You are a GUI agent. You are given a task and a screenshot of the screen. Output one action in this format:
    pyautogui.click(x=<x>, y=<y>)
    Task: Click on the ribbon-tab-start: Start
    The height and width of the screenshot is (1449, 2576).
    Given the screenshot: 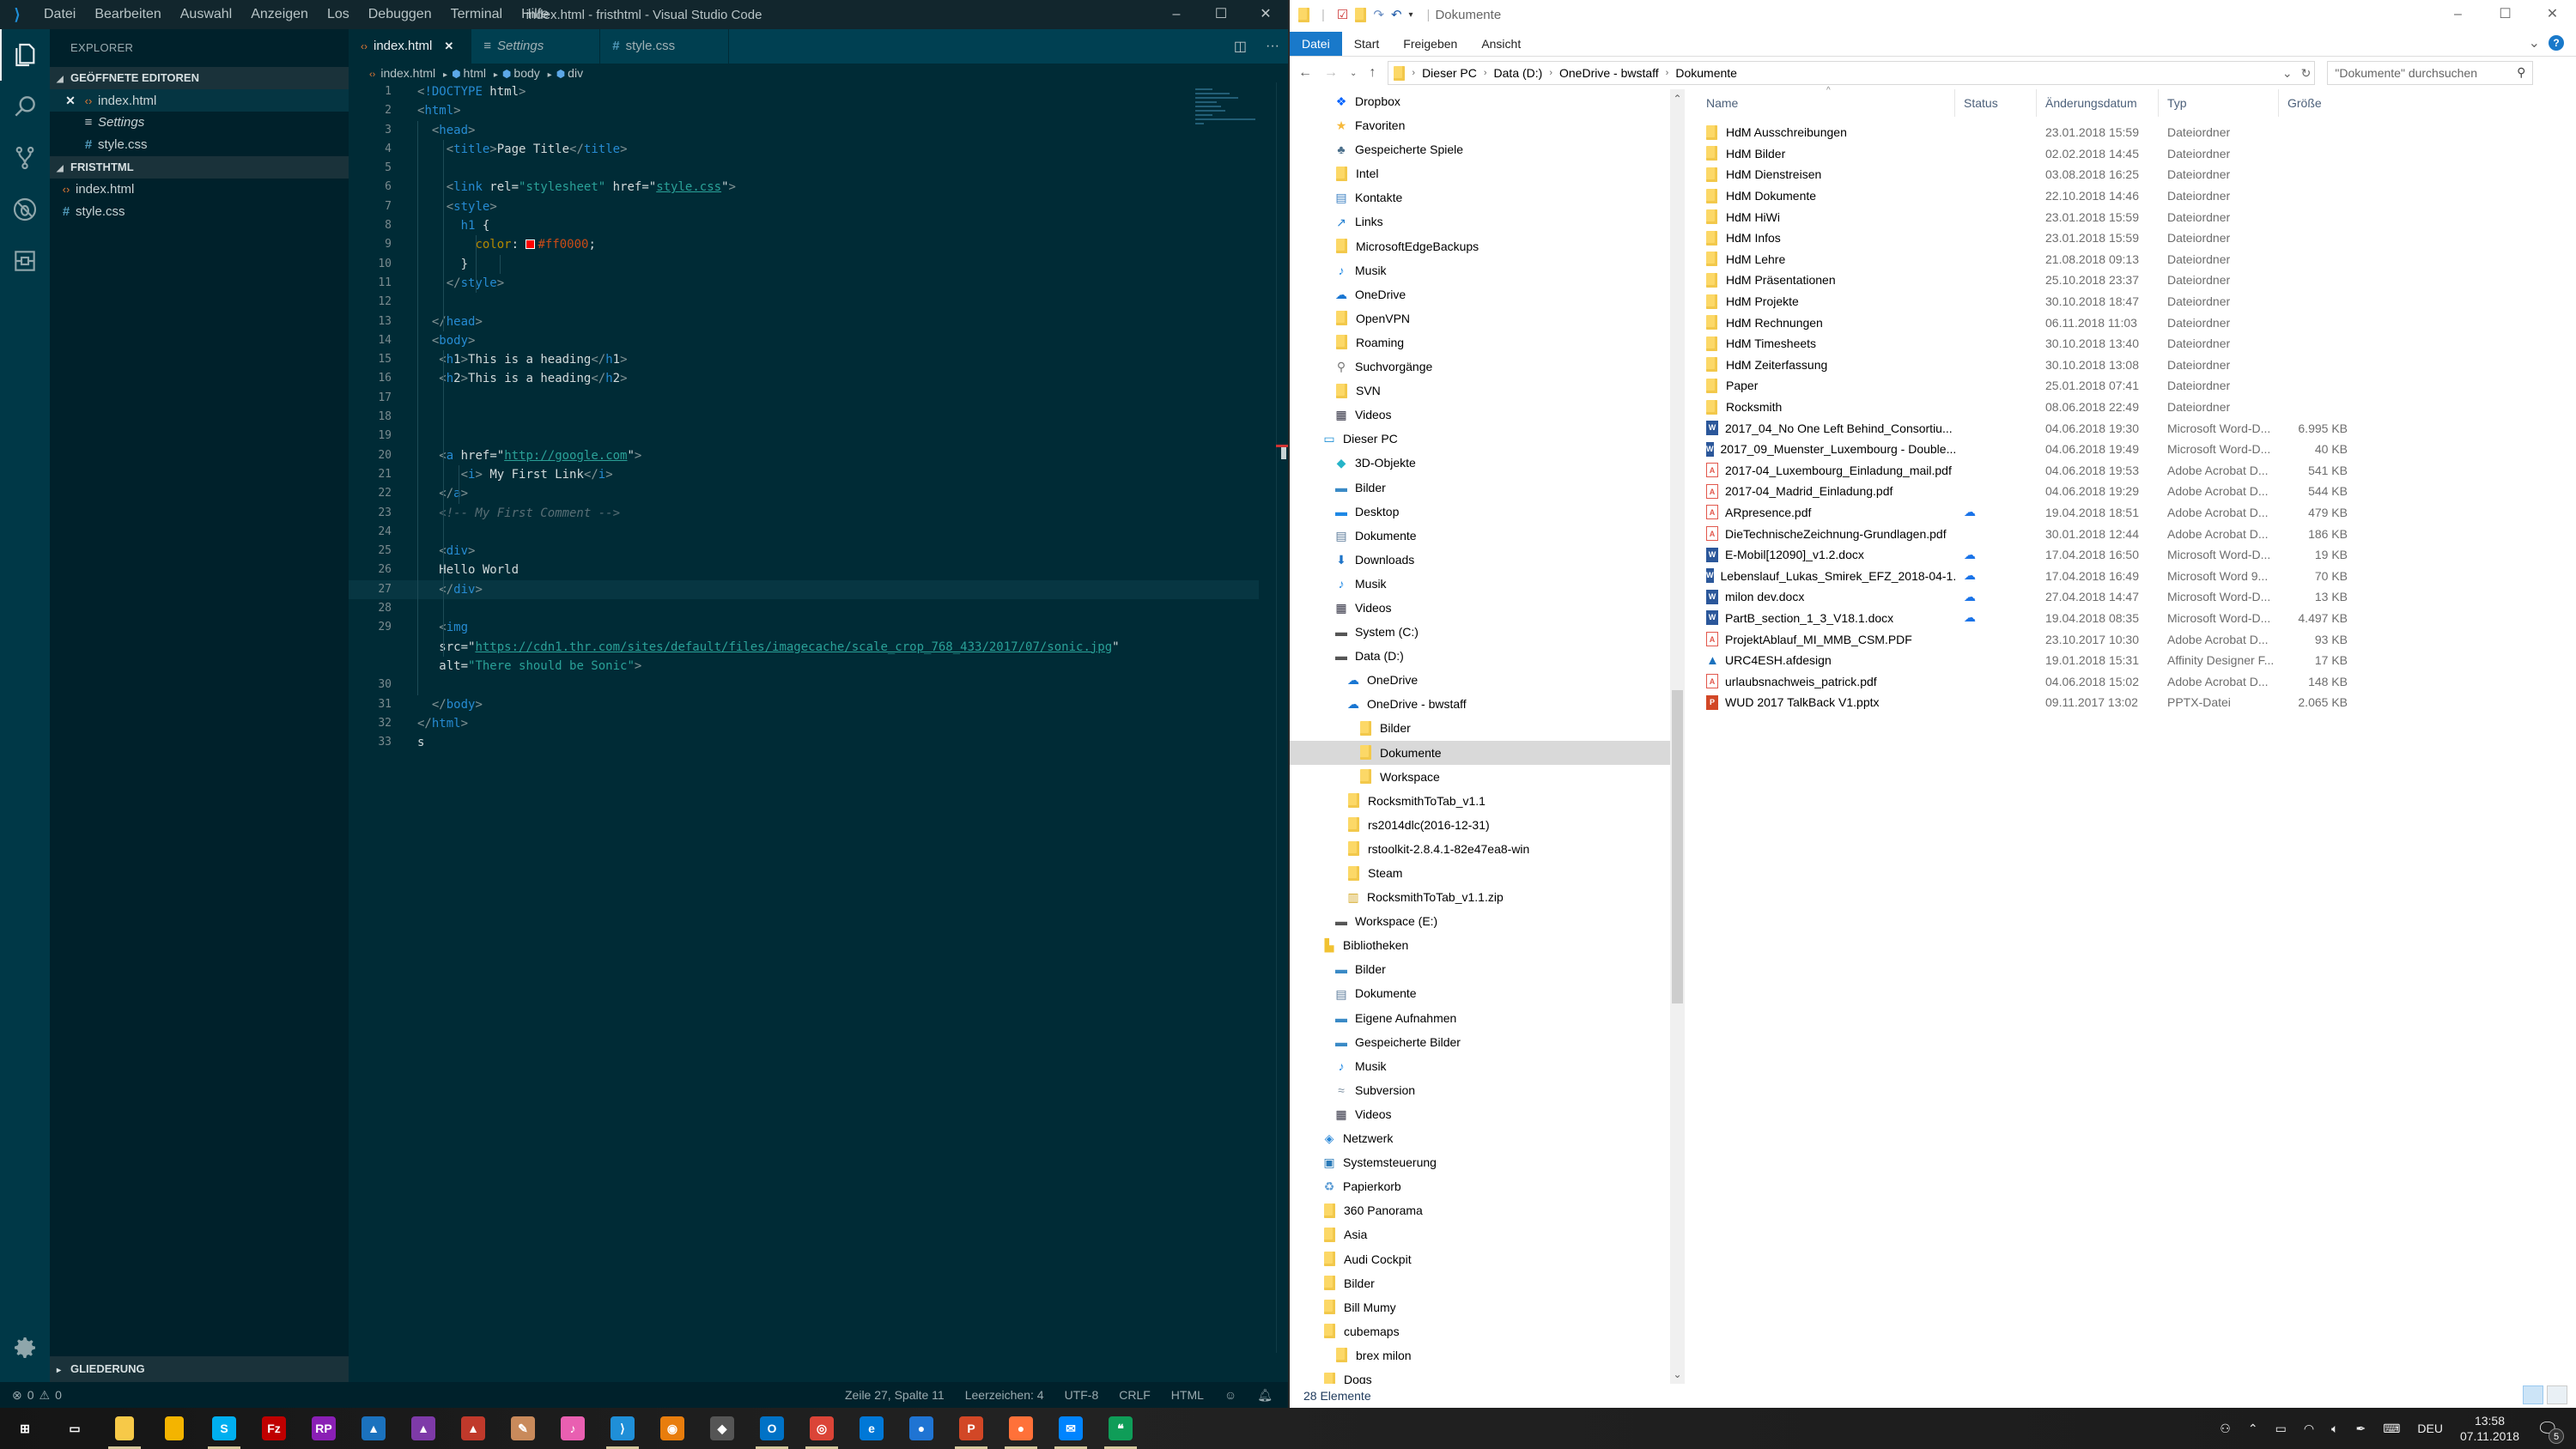 What is the action you would take?
    pyautogui.click(x=1367, y=44)
    